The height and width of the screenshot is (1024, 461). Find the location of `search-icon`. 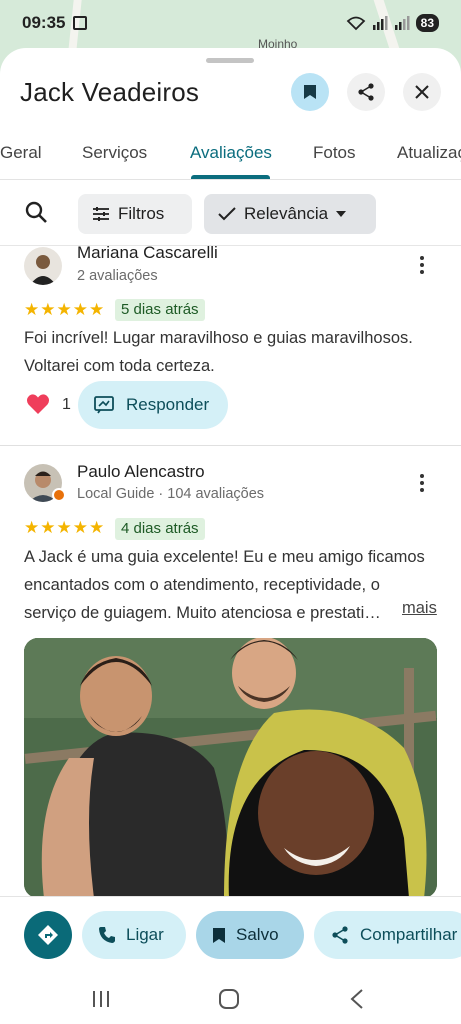

search-icon is located at coordinates (36, 212).